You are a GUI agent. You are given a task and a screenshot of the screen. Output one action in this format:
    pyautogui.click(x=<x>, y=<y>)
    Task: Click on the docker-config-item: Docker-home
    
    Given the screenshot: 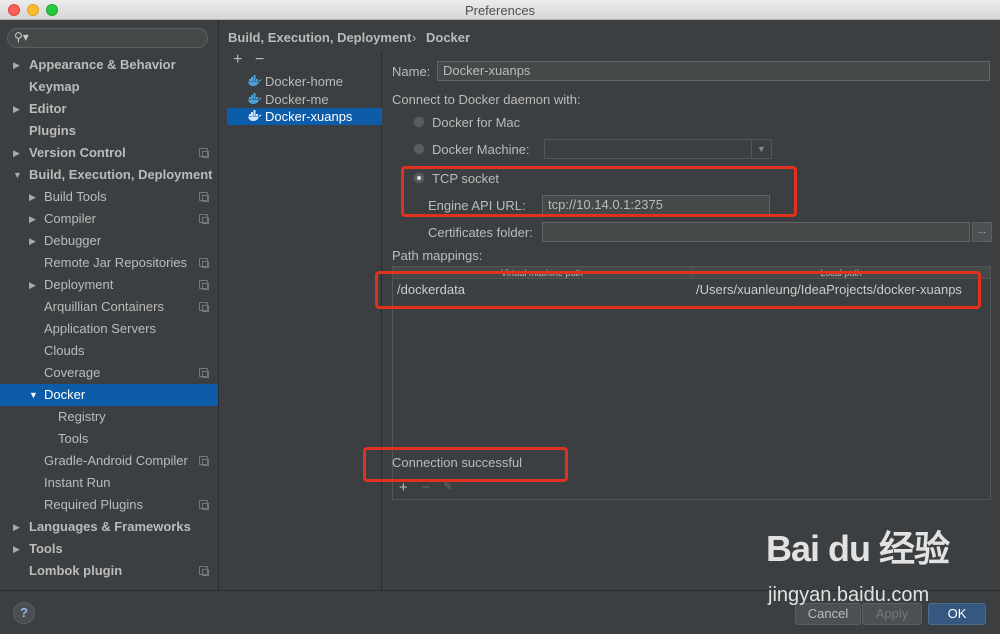 What is the action you would take?
    pyautogui.click(x=304, y=81)
    